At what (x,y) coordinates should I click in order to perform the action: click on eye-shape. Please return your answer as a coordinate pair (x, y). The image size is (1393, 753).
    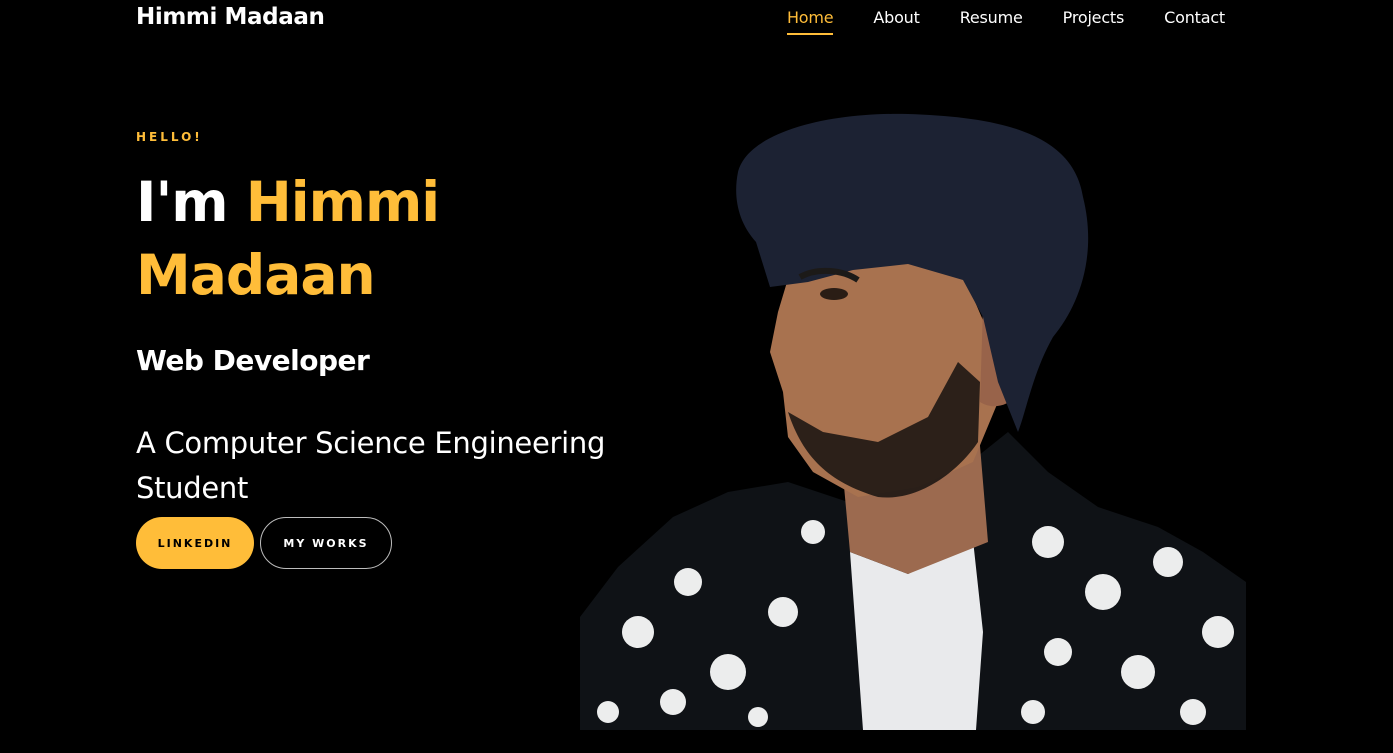
    Looking at the image, I should click on (834, 294).